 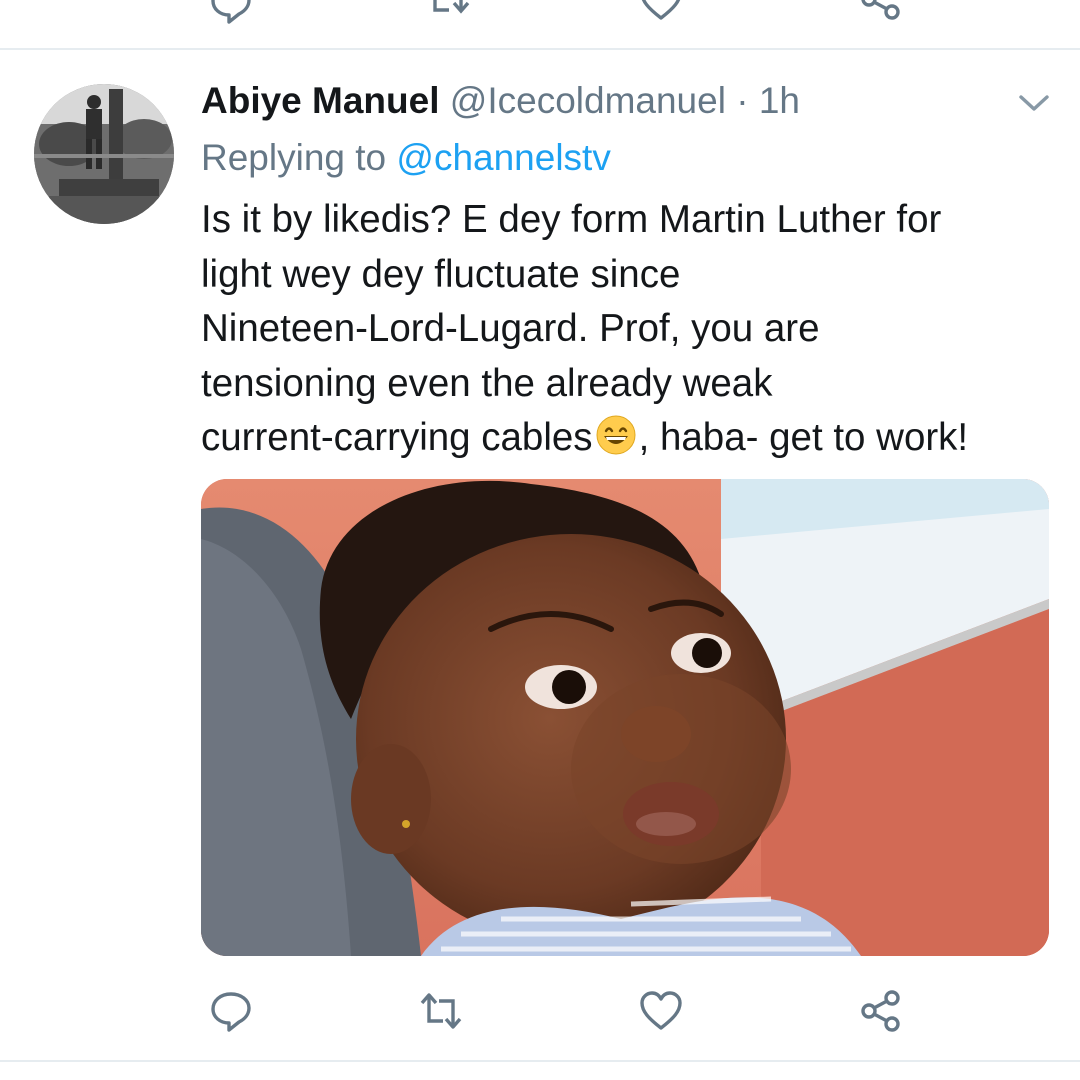 What do you see at coordinates (320, 100) in the screenshot?
I see `display-name: Abiye Manuel` at bounding box center [320, 100].